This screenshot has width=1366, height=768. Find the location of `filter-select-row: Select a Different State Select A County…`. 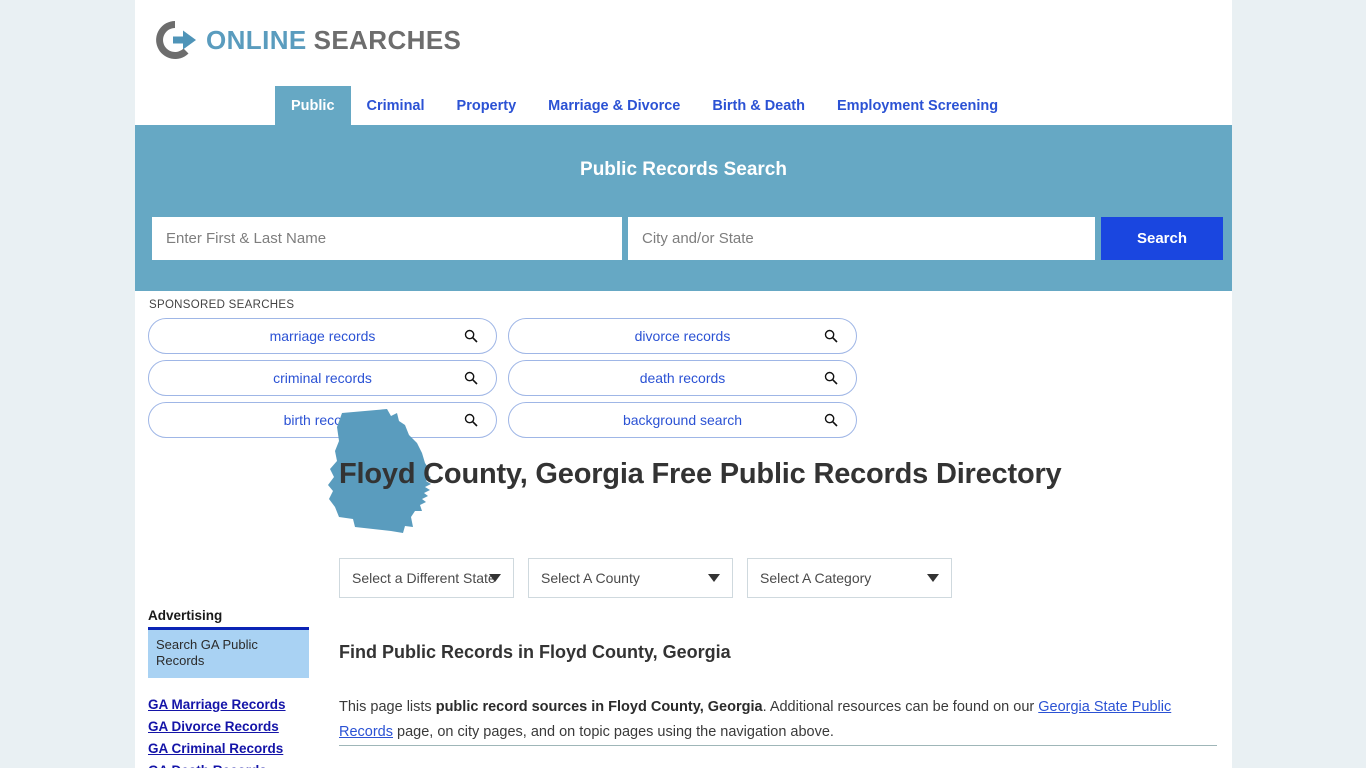

filter-select-row: Select a Different State Select A County… is located at coordinates (645, 578).